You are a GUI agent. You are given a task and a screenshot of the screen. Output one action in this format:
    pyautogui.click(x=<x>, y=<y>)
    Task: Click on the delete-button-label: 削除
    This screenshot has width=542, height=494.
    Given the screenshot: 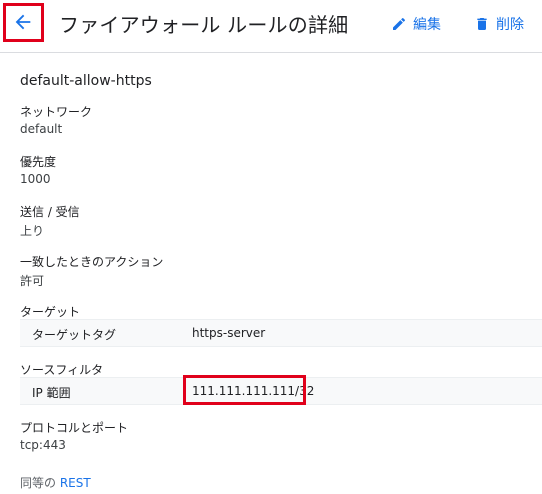 What is the action you would take?
    pyautogui.click(x=510, y=25)
    